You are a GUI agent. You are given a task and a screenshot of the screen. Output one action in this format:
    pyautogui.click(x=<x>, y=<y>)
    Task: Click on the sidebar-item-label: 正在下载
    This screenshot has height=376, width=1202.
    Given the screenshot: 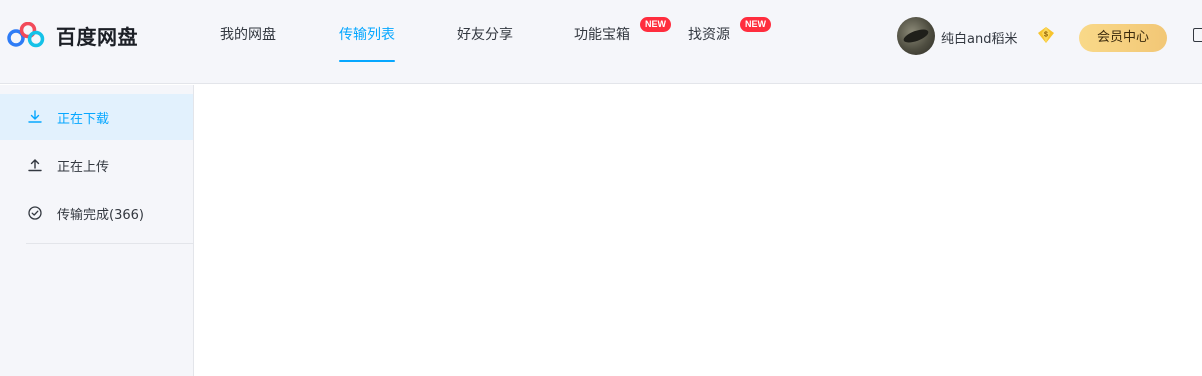 What is the action you would take?
    pyautogui.click(x=83, y=119)
    